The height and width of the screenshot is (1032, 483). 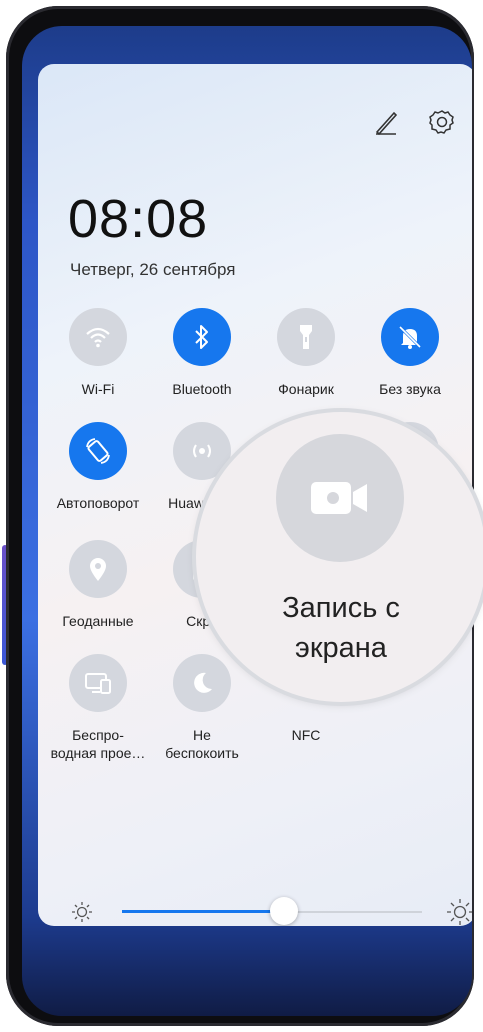 I want to click on tile-silent: Без звука, so click(x=410, y=353).